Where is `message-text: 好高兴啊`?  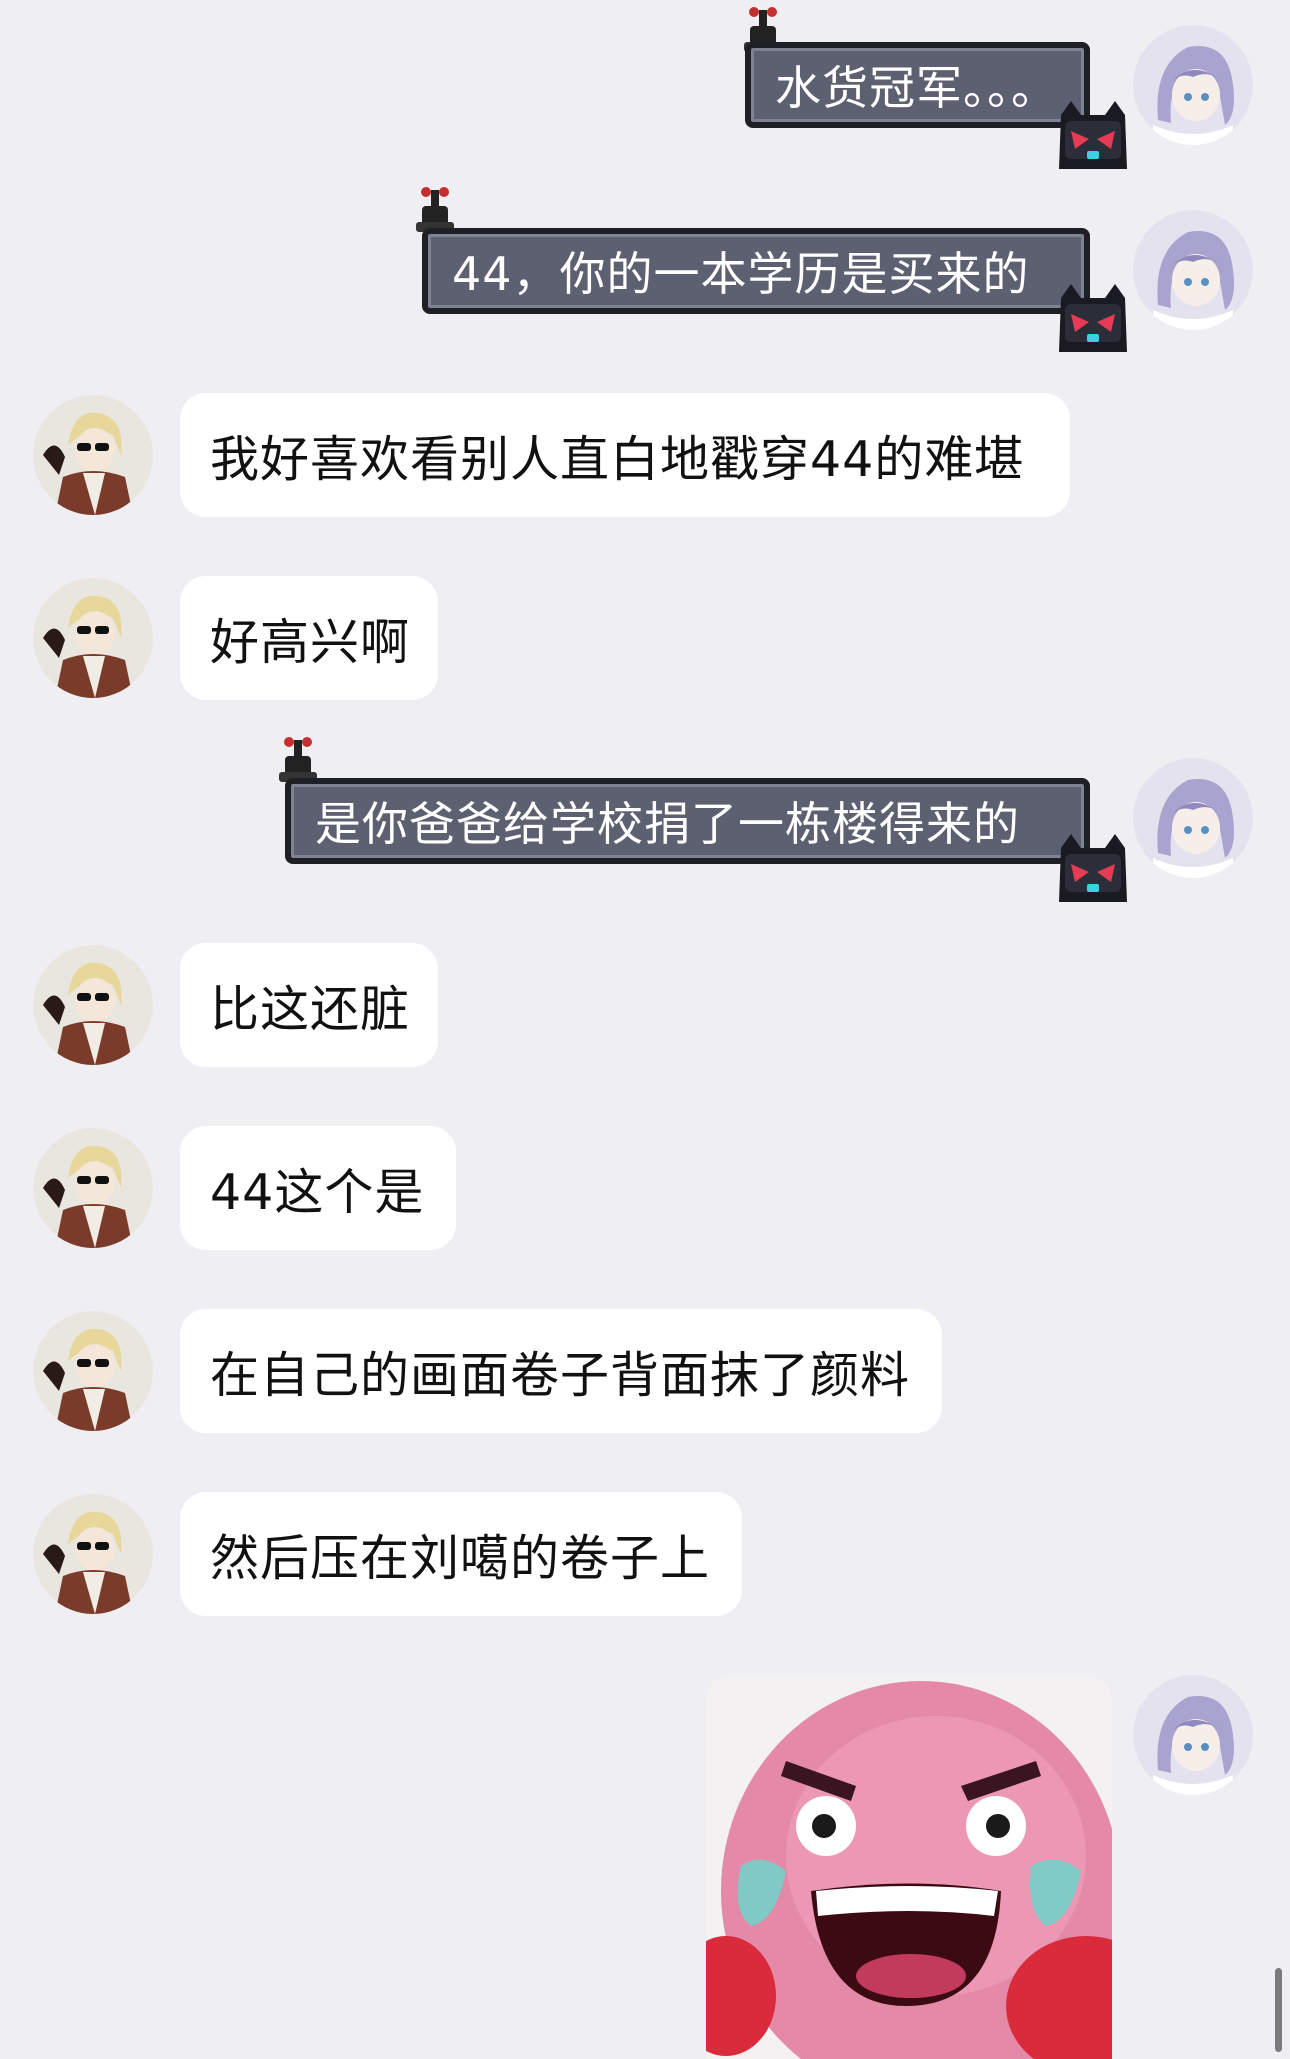 message-text: 好高兴啊 is located at coordinates (310, 642).